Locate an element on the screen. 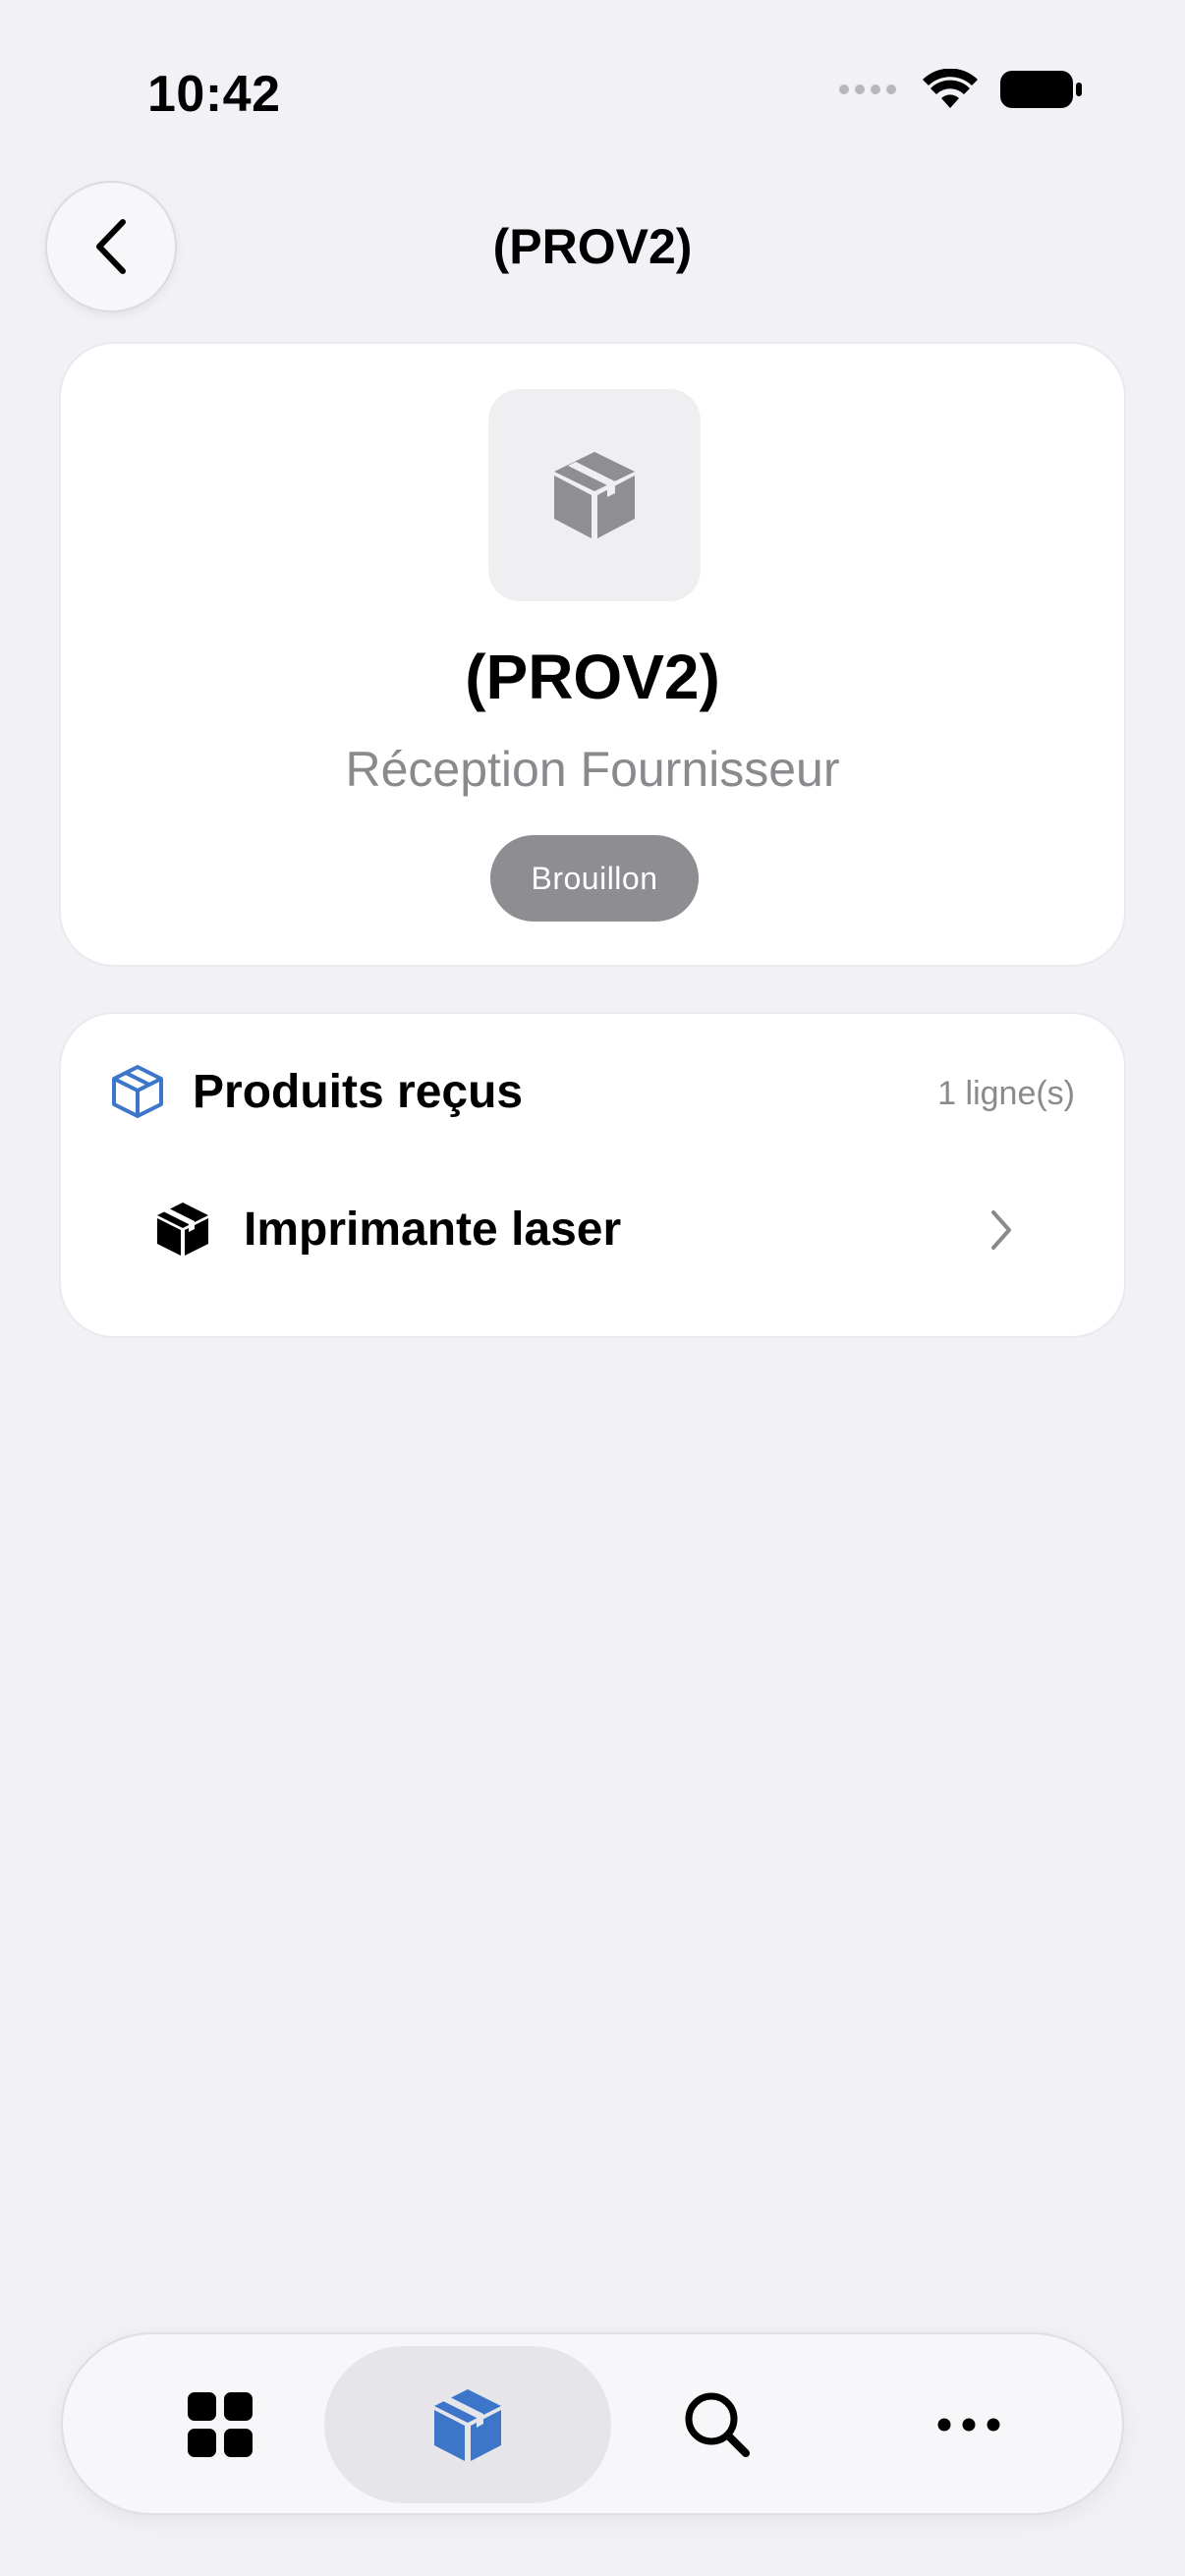  search-icon is located at coordinates (718, 2424).